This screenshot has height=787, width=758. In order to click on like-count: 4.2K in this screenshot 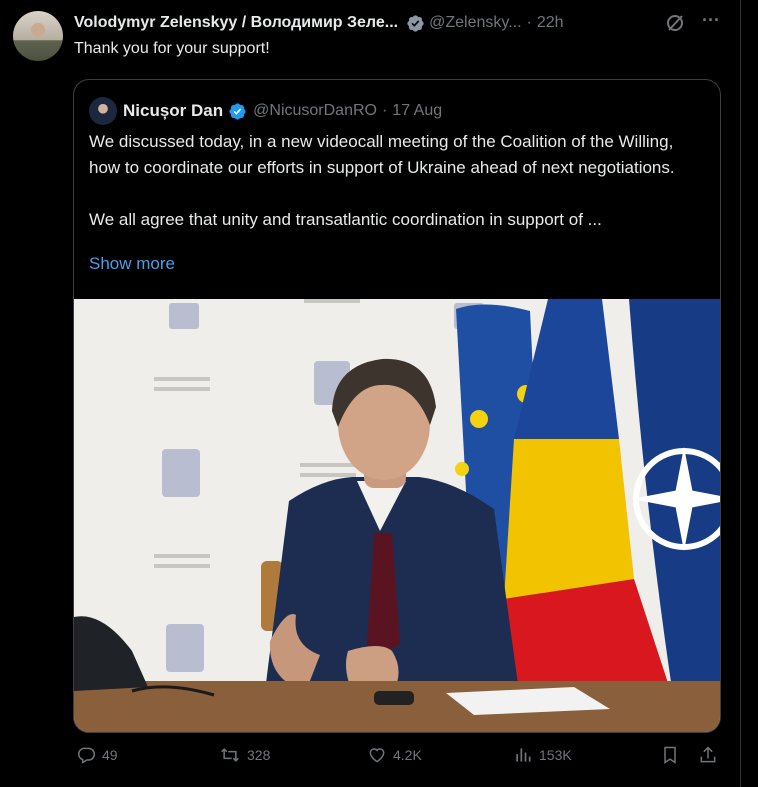, I will do `click(407, 755)`.